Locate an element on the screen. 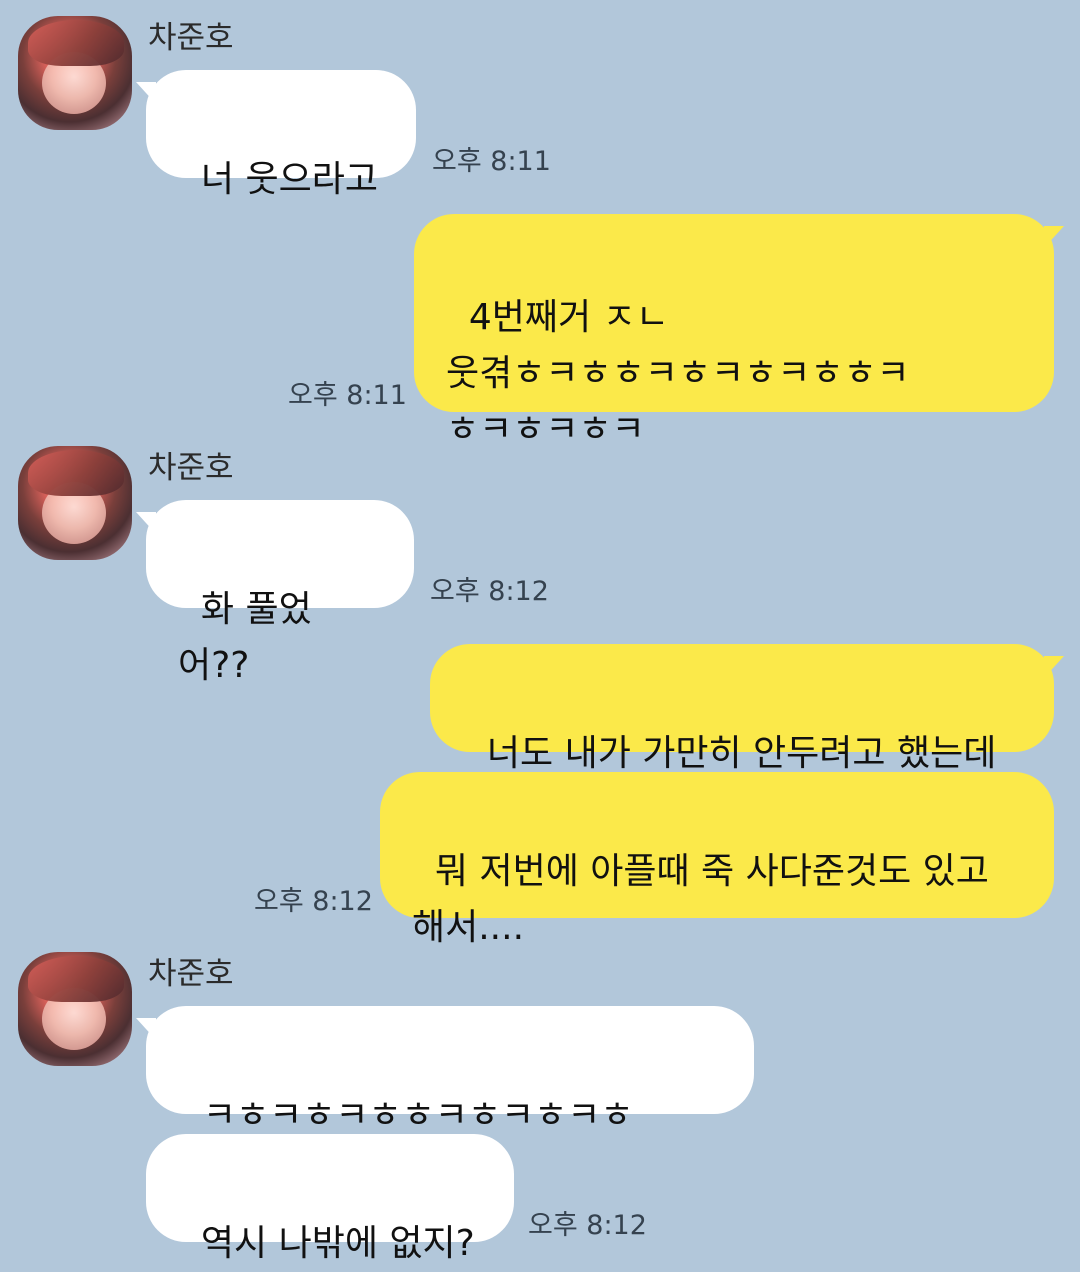  message-text: 너 웃으라고 is located at coordinates (289, 179).